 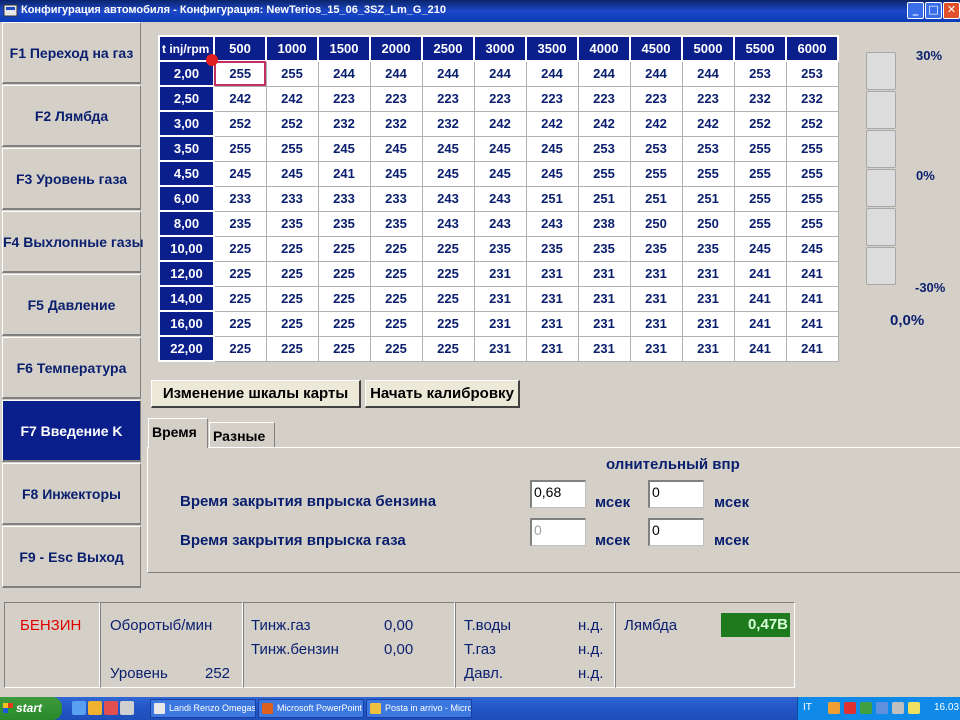 I want to click on sidebar-item-f1: F1 Переход на газ, so click(x=71, y=53).